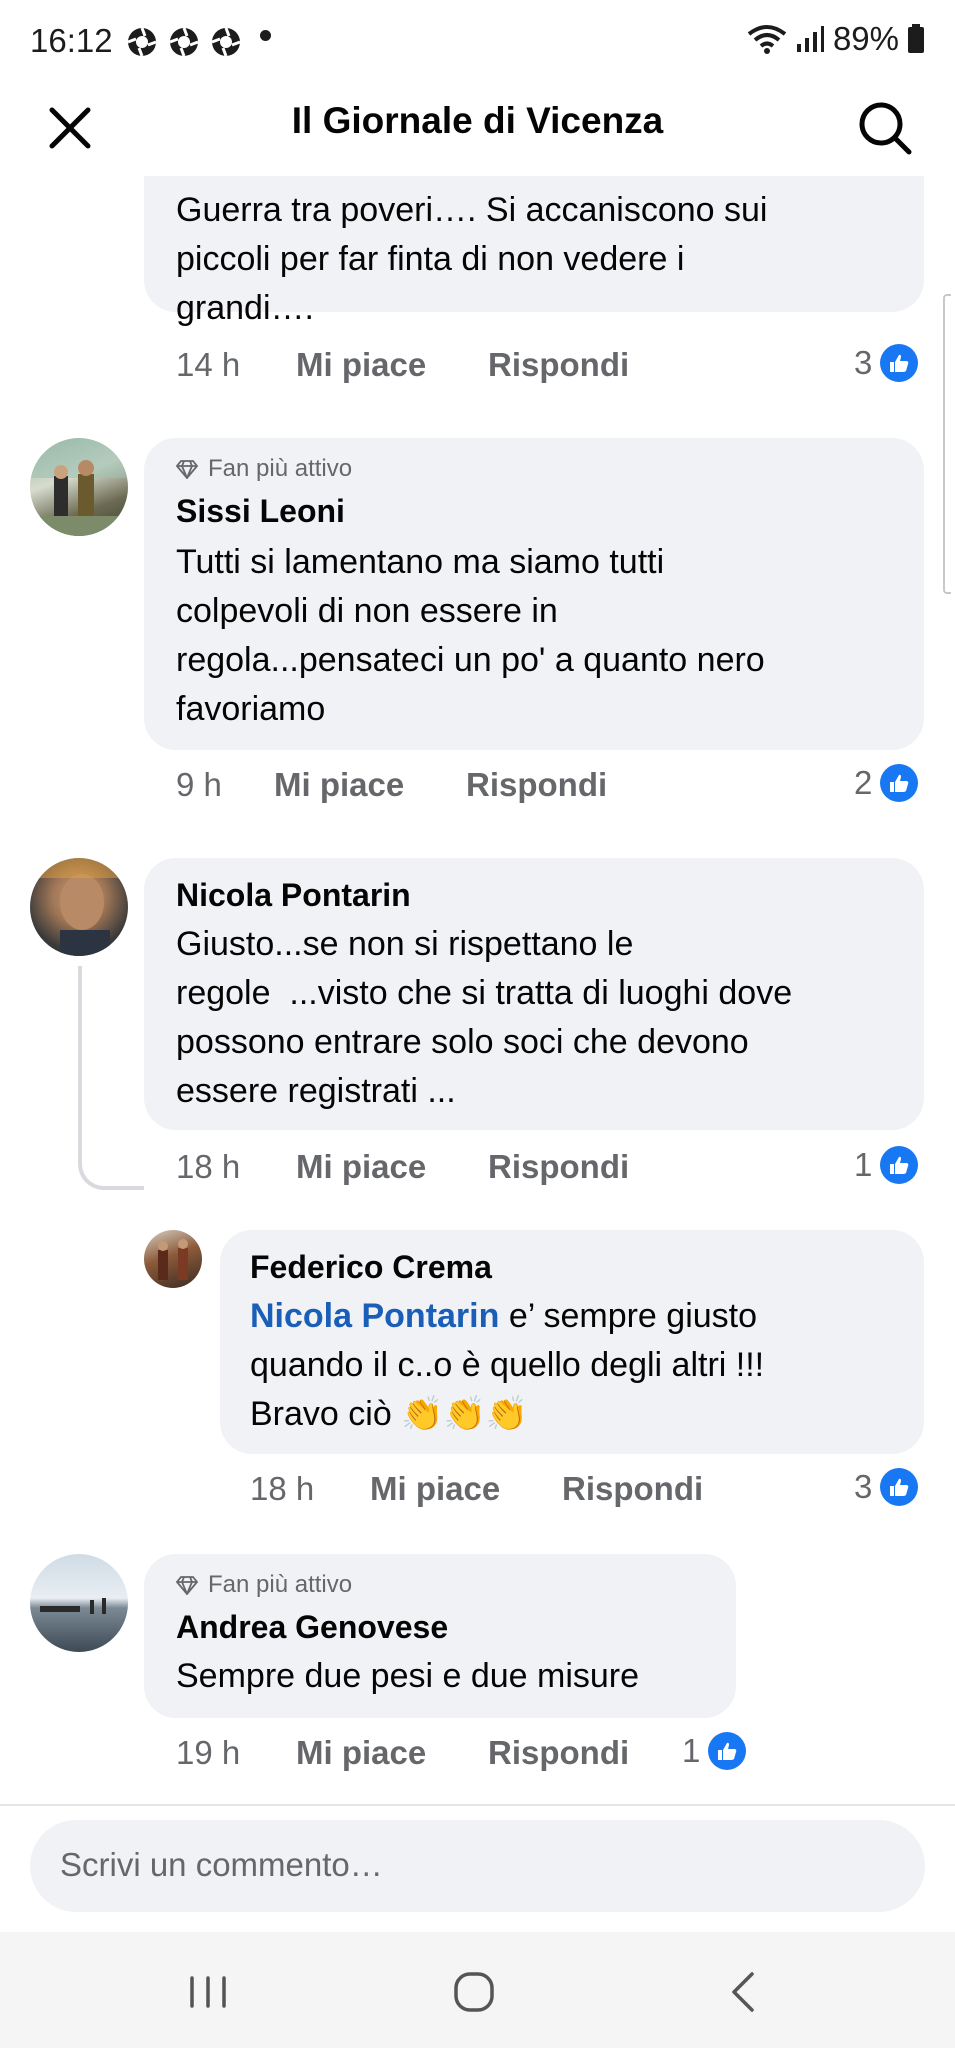  Describe the element at coordinates (863, 782) in the screenshot. I see `reaction-count-value: 2` at that location.